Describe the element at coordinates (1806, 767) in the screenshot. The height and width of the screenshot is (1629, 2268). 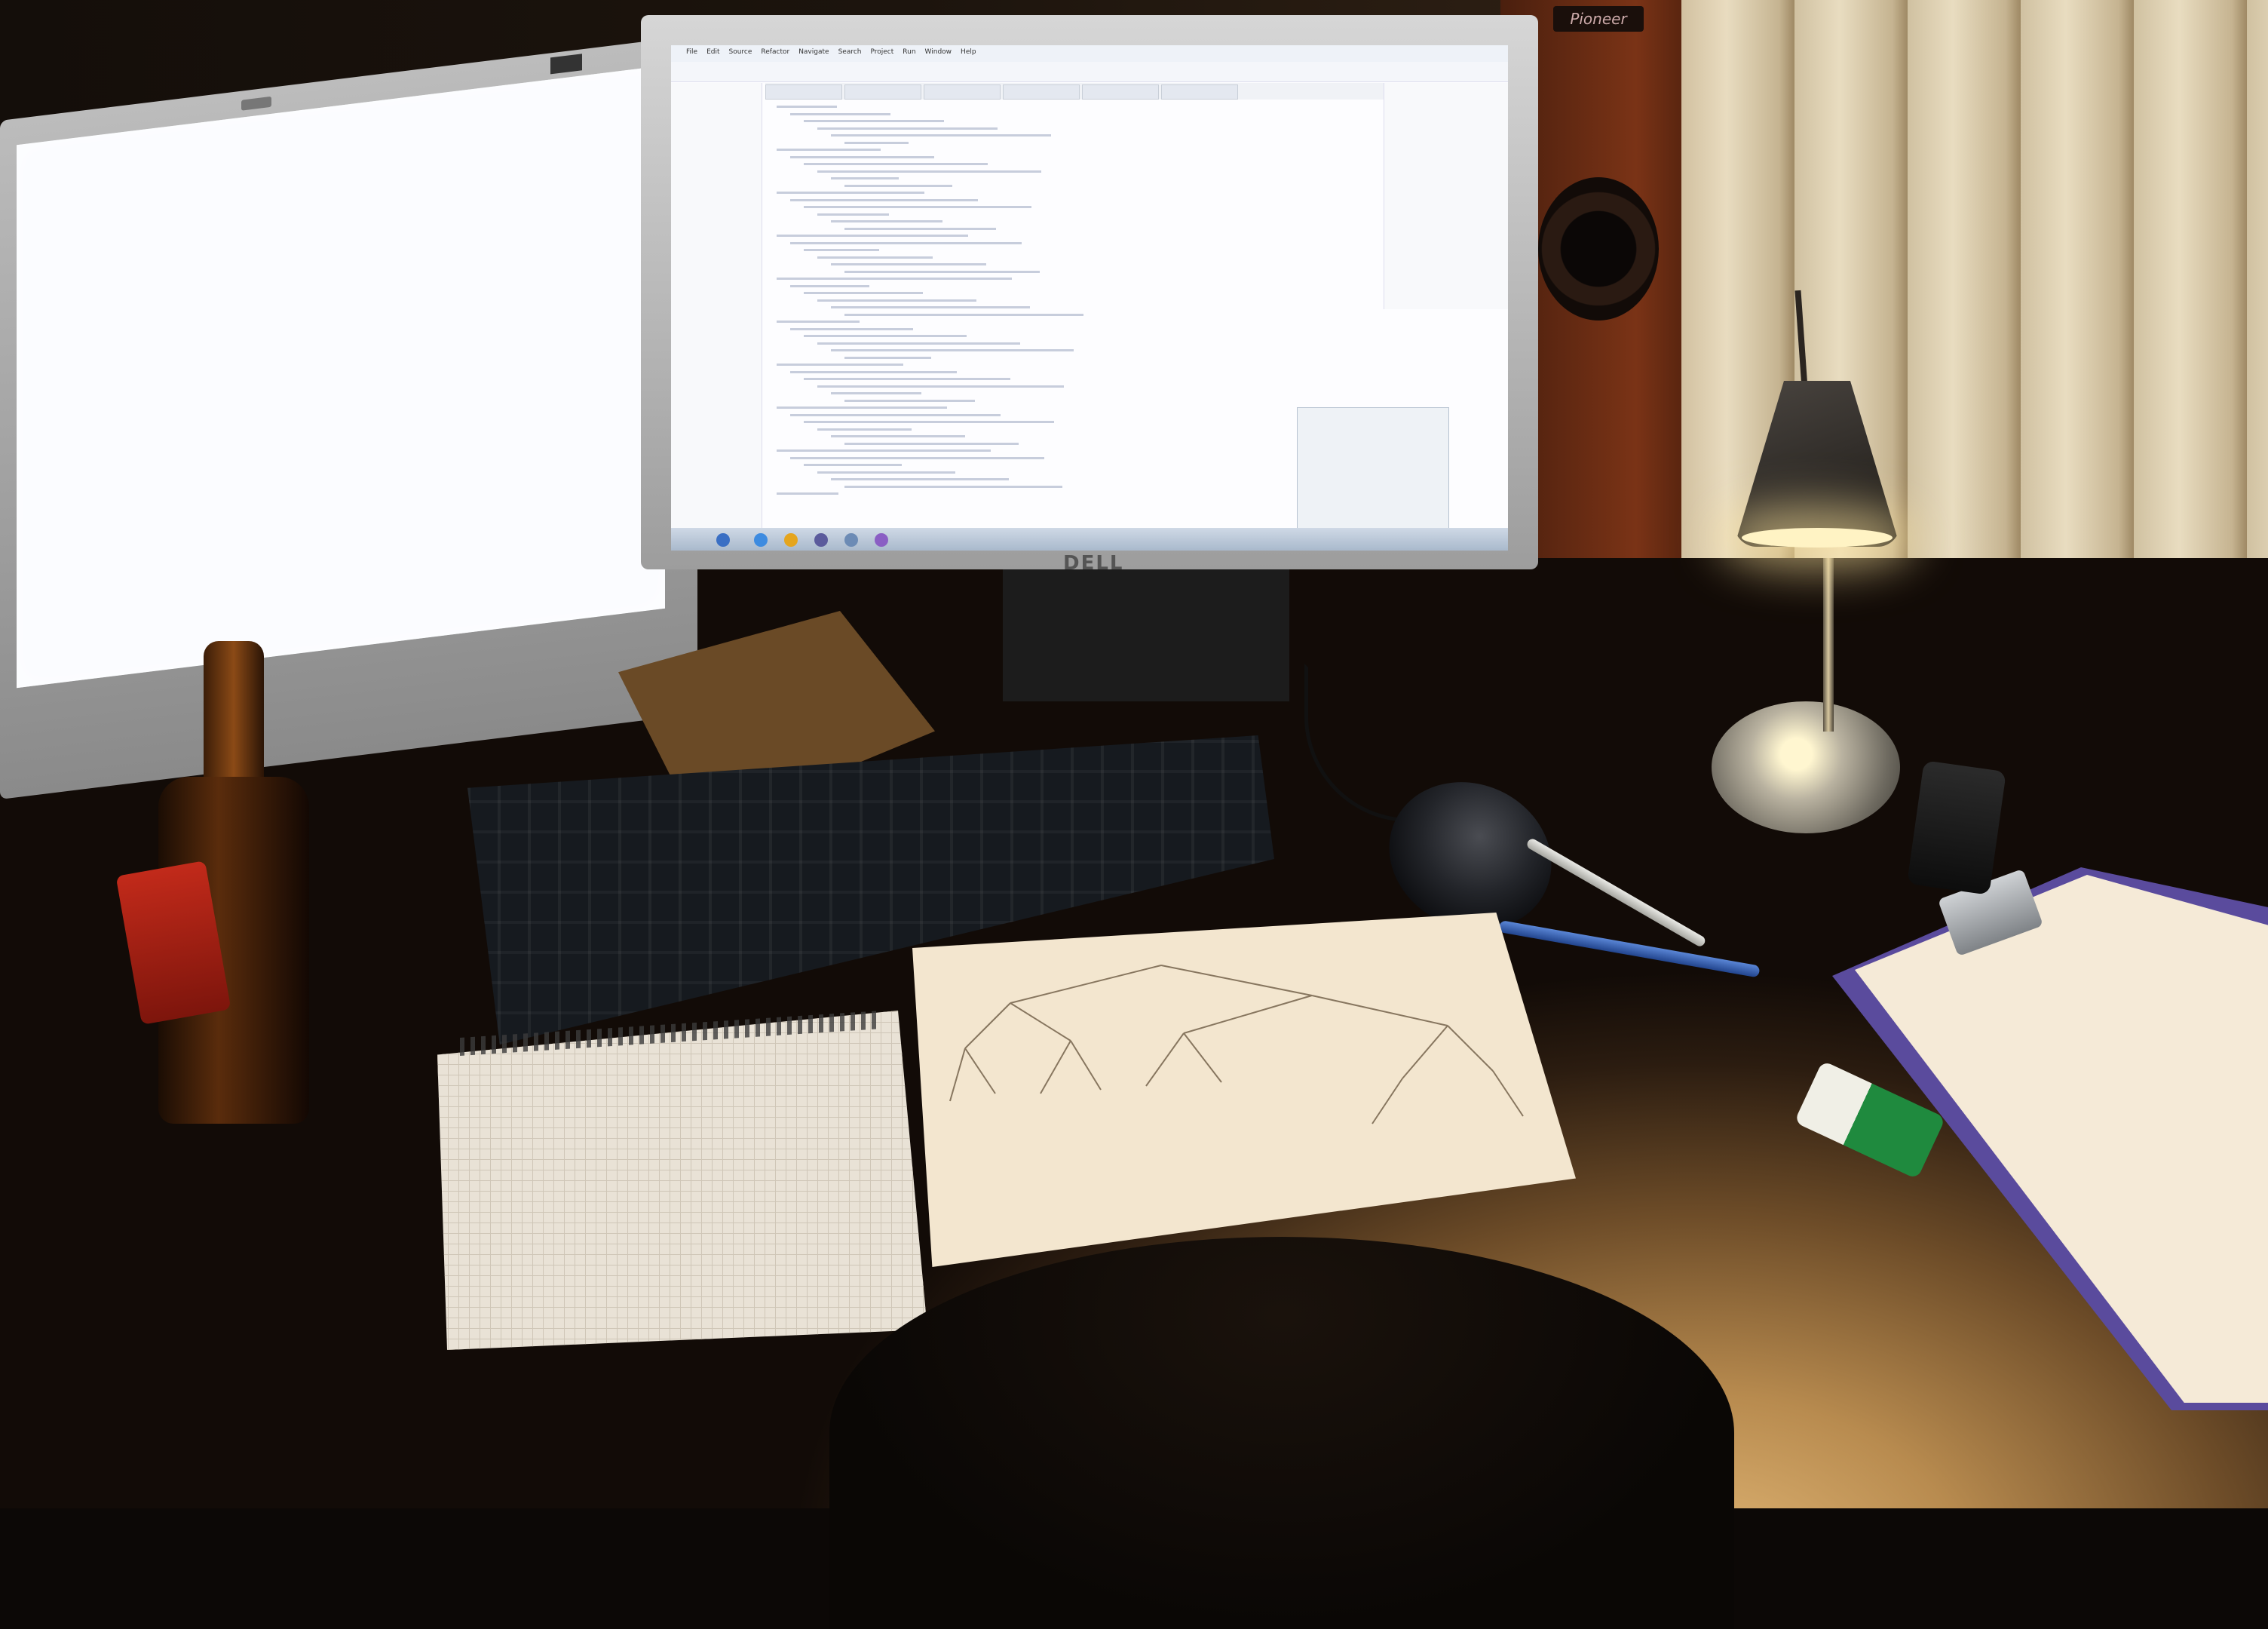
I see `lamp-base` at that location.